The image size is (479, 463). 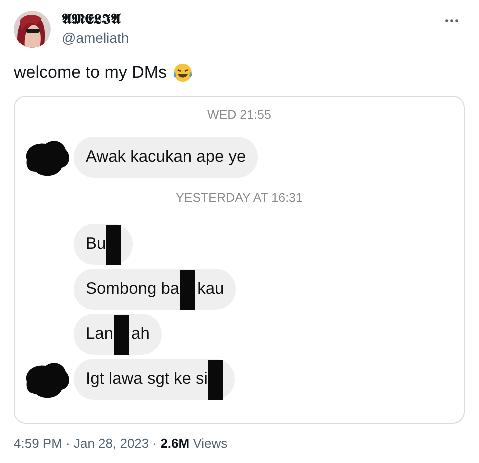 What do you see at coordinates (100, 335) in the screenshot?
I see `message-text: Lan` at bounding box center [100, 335].